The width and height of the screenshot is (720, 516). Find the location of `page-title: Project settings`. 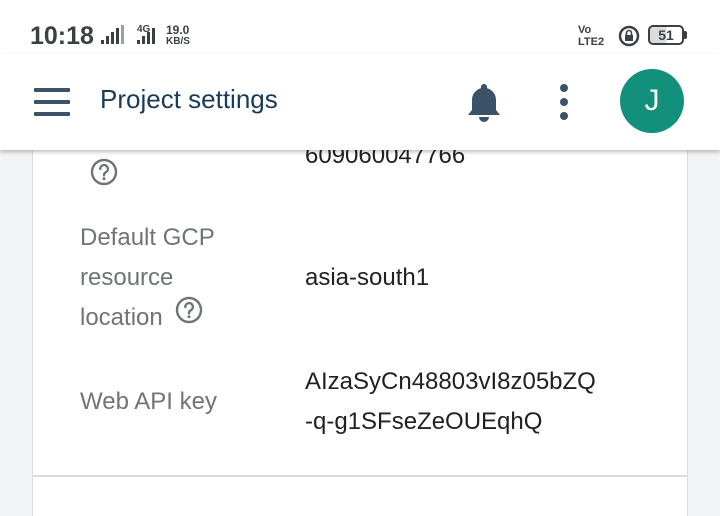

page-title: Project settings is located at coordinates (189, 99).